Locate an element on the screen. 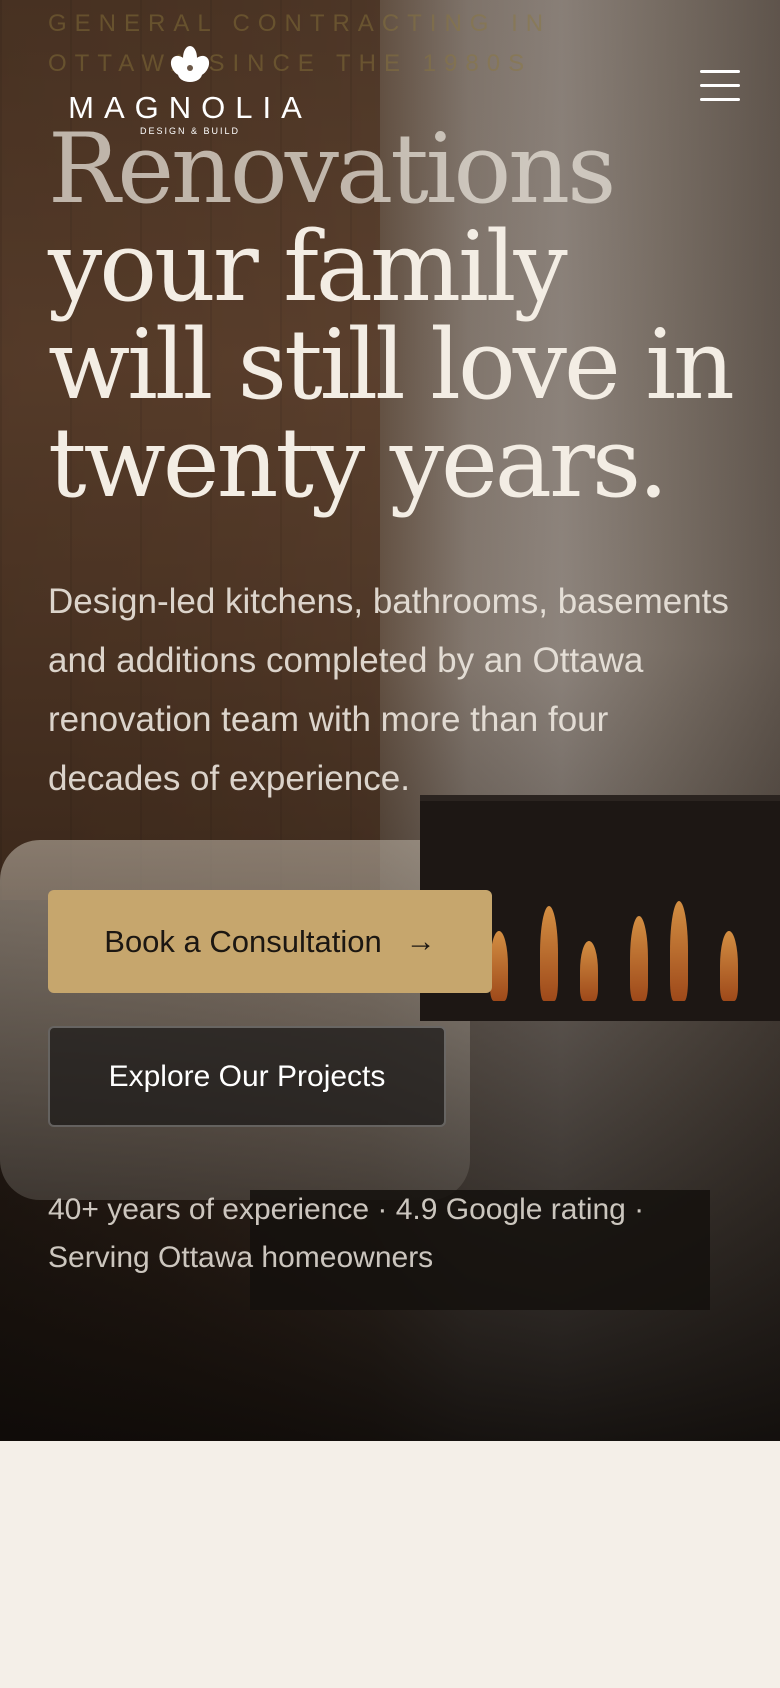 The height and width of the screenshot is (1688, 780). arrow-right-icon: → is located at coordinates (420, 941).